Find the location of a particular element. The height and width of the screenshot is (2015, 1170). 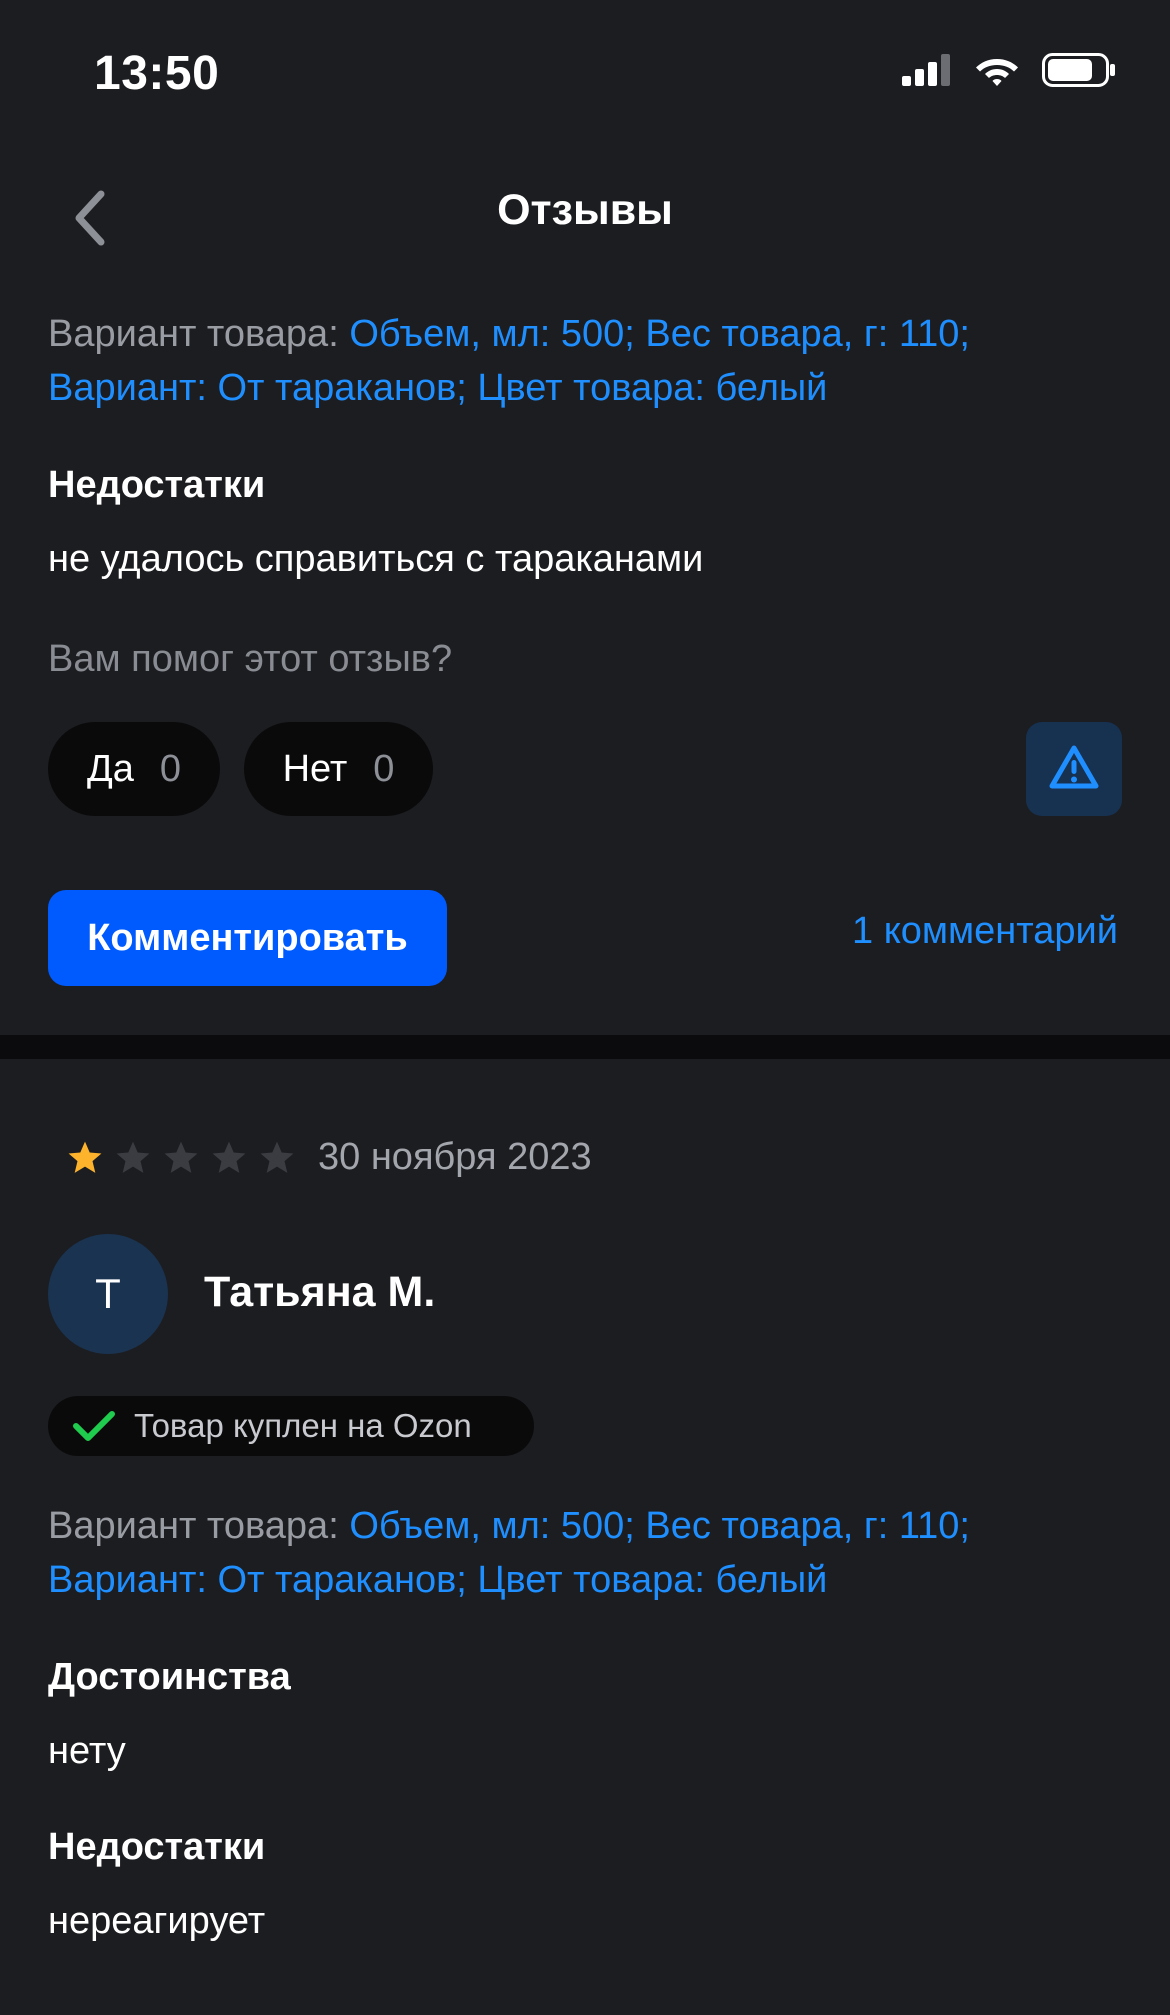

helpful-yes-button: Да 0 is located at coordinates (134, 769).